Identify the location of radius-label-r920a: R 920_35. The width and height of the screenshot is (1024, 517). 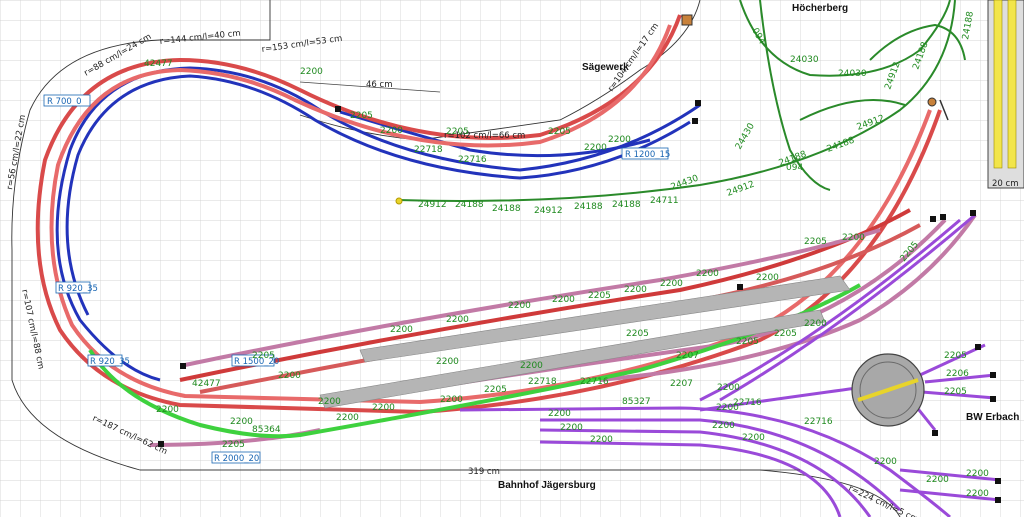
(76, 287).